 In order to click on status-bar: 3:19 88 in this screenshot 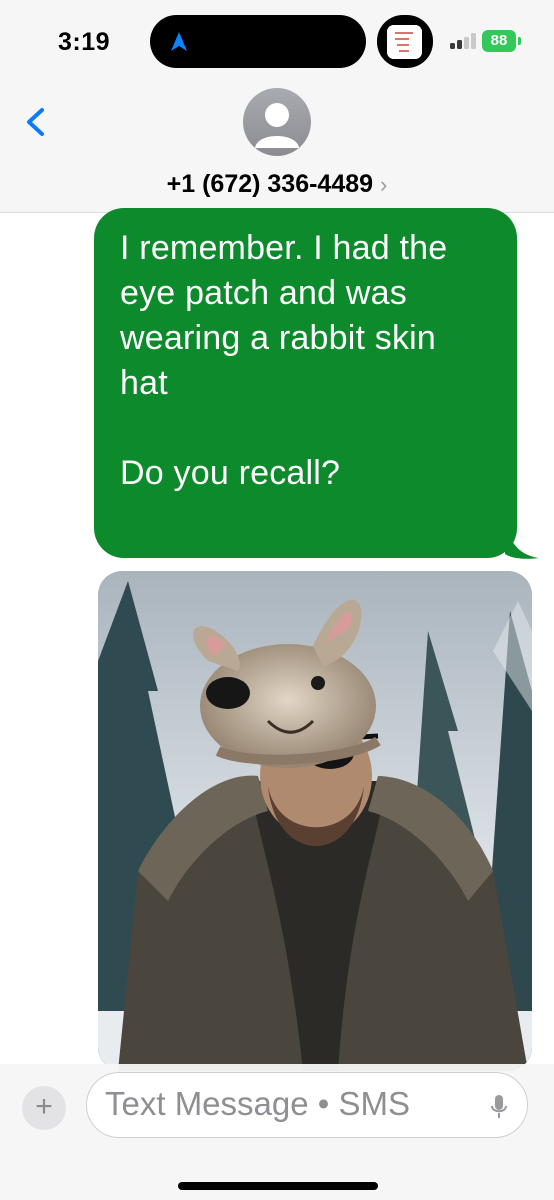, I will do `click(277, 40)`.